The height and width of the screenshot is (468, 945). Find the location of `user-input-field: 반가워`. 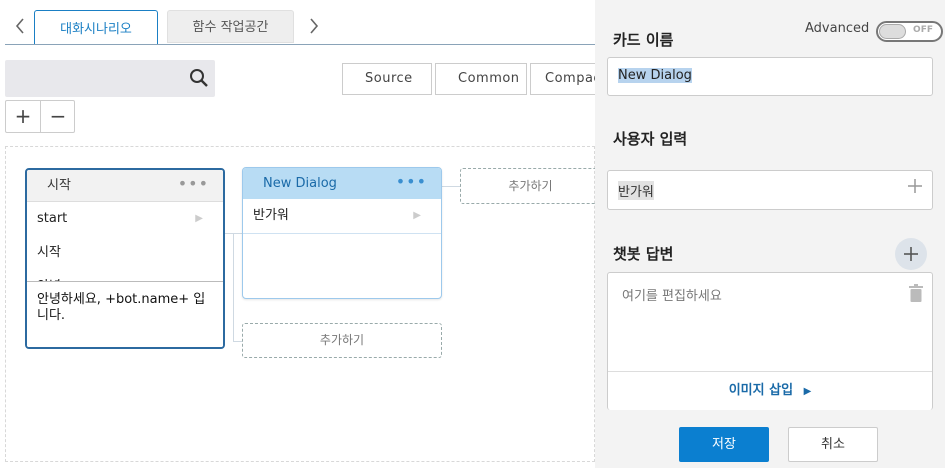

user-input-field: 반가워 is located at coordinates (770, 190).